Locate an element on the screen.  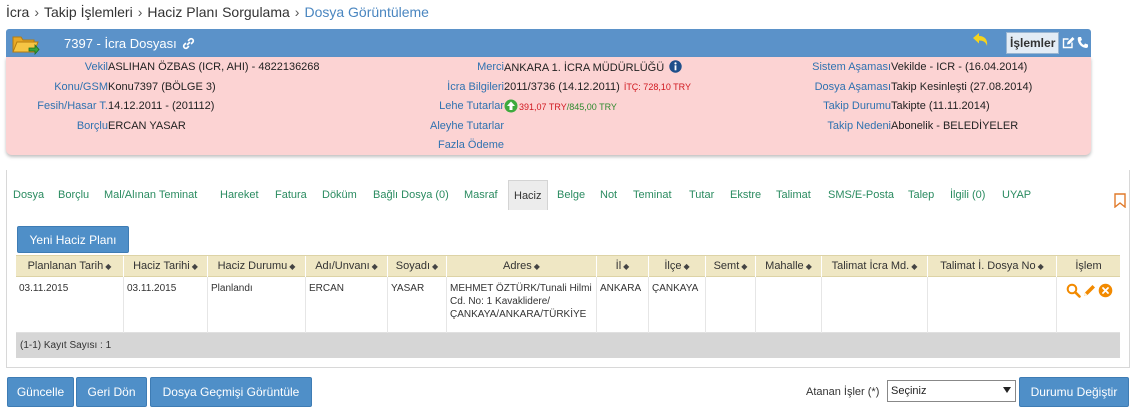
tab-hareket: Hareket is located at coordinates (239, 195).